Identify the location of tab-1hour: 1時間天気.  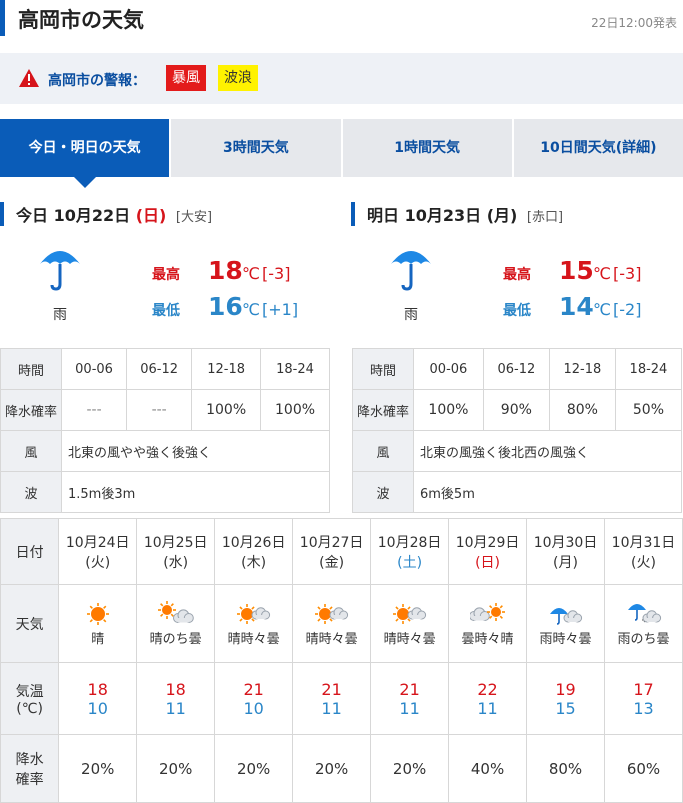
(426, 148).